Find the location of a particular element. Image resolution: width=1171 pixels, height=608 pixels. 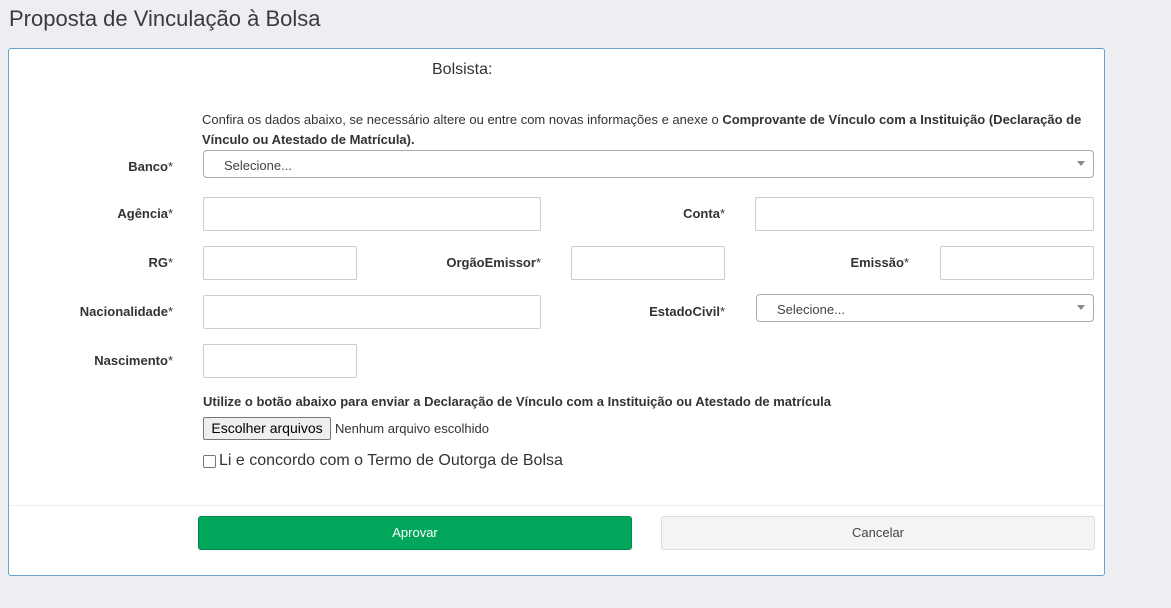

nascimento-label: Nascimento* is located at coordinates (133, 360).